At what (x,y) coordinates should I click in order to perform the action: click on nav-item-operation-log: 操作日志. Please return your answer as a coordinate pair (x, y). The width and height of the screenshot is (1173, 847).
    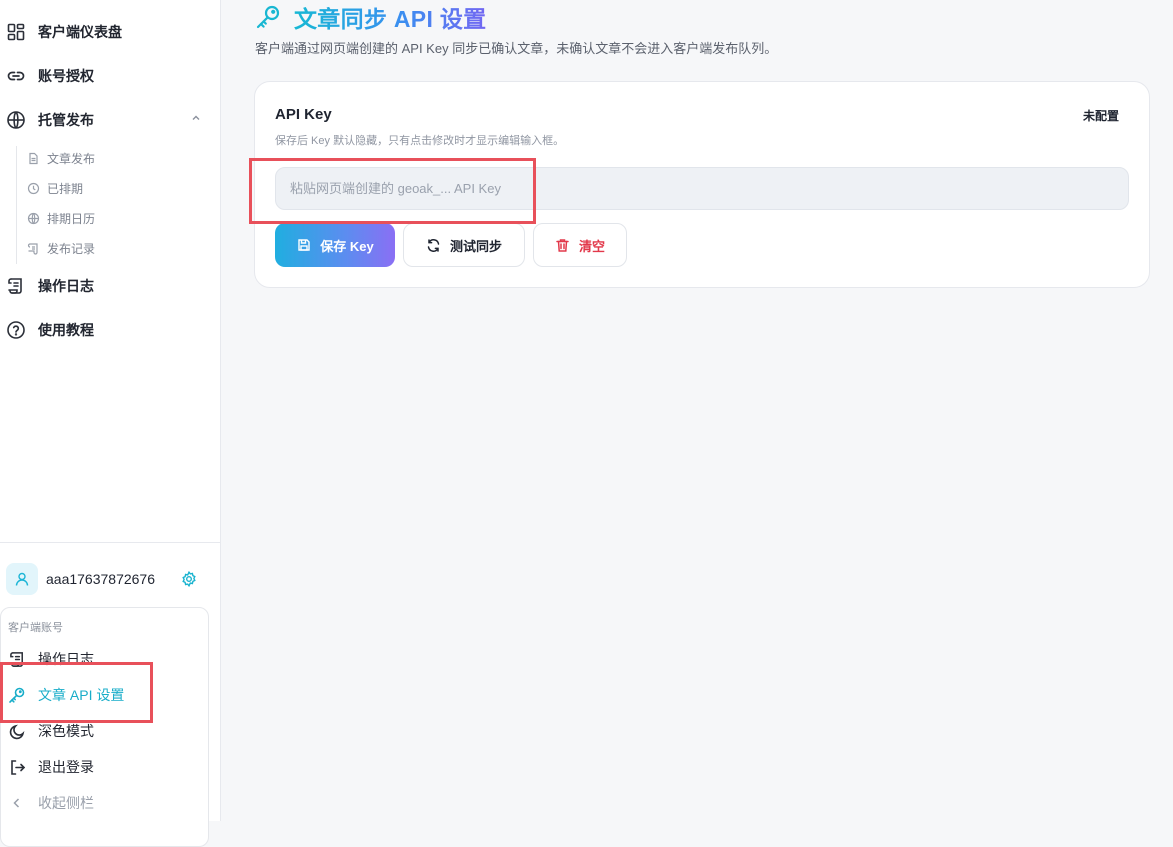
    Looking at the image, I should click on (110, 286).